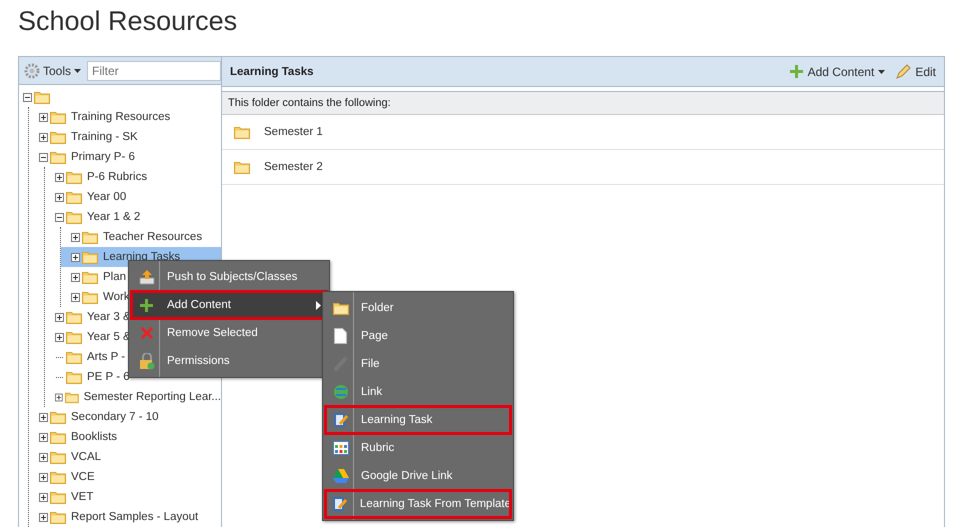  I want to click on panel-title: Learning Tasks, so click(272, 72).